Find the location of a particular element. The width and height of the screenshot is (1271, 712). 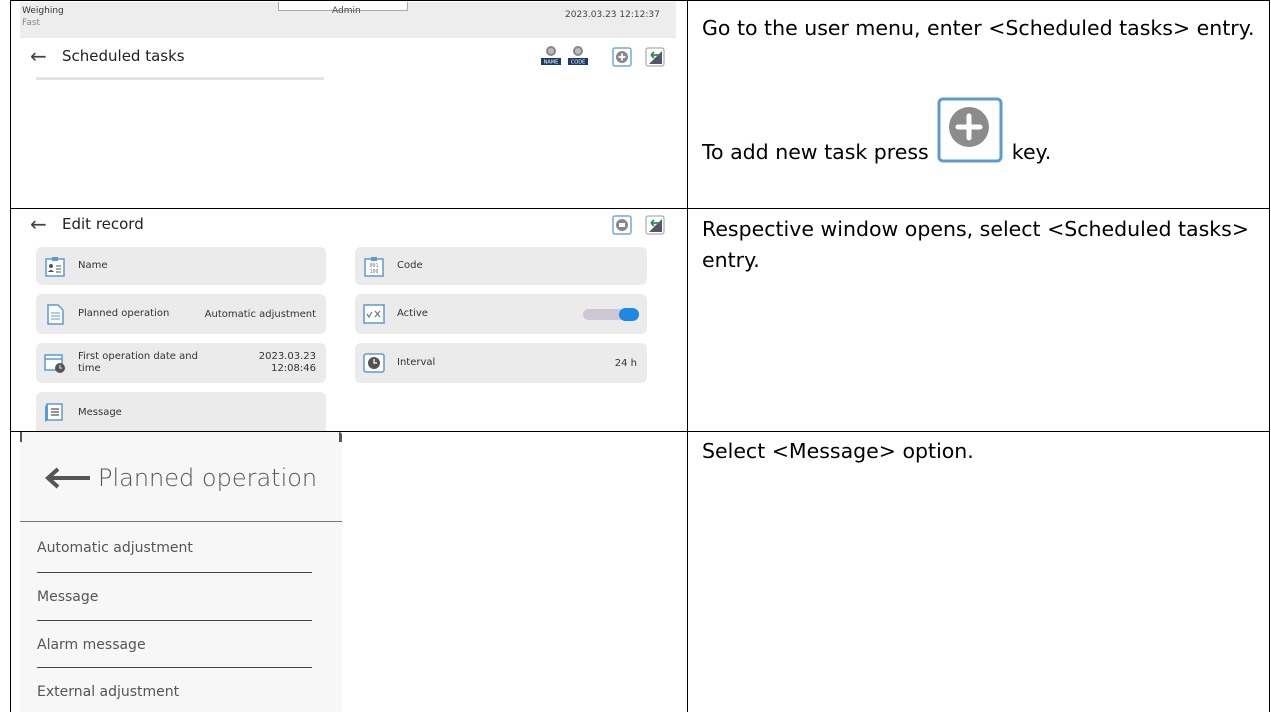

option-automatic-adjustment: Automatic adjustment is located at coordinates (115, 548).